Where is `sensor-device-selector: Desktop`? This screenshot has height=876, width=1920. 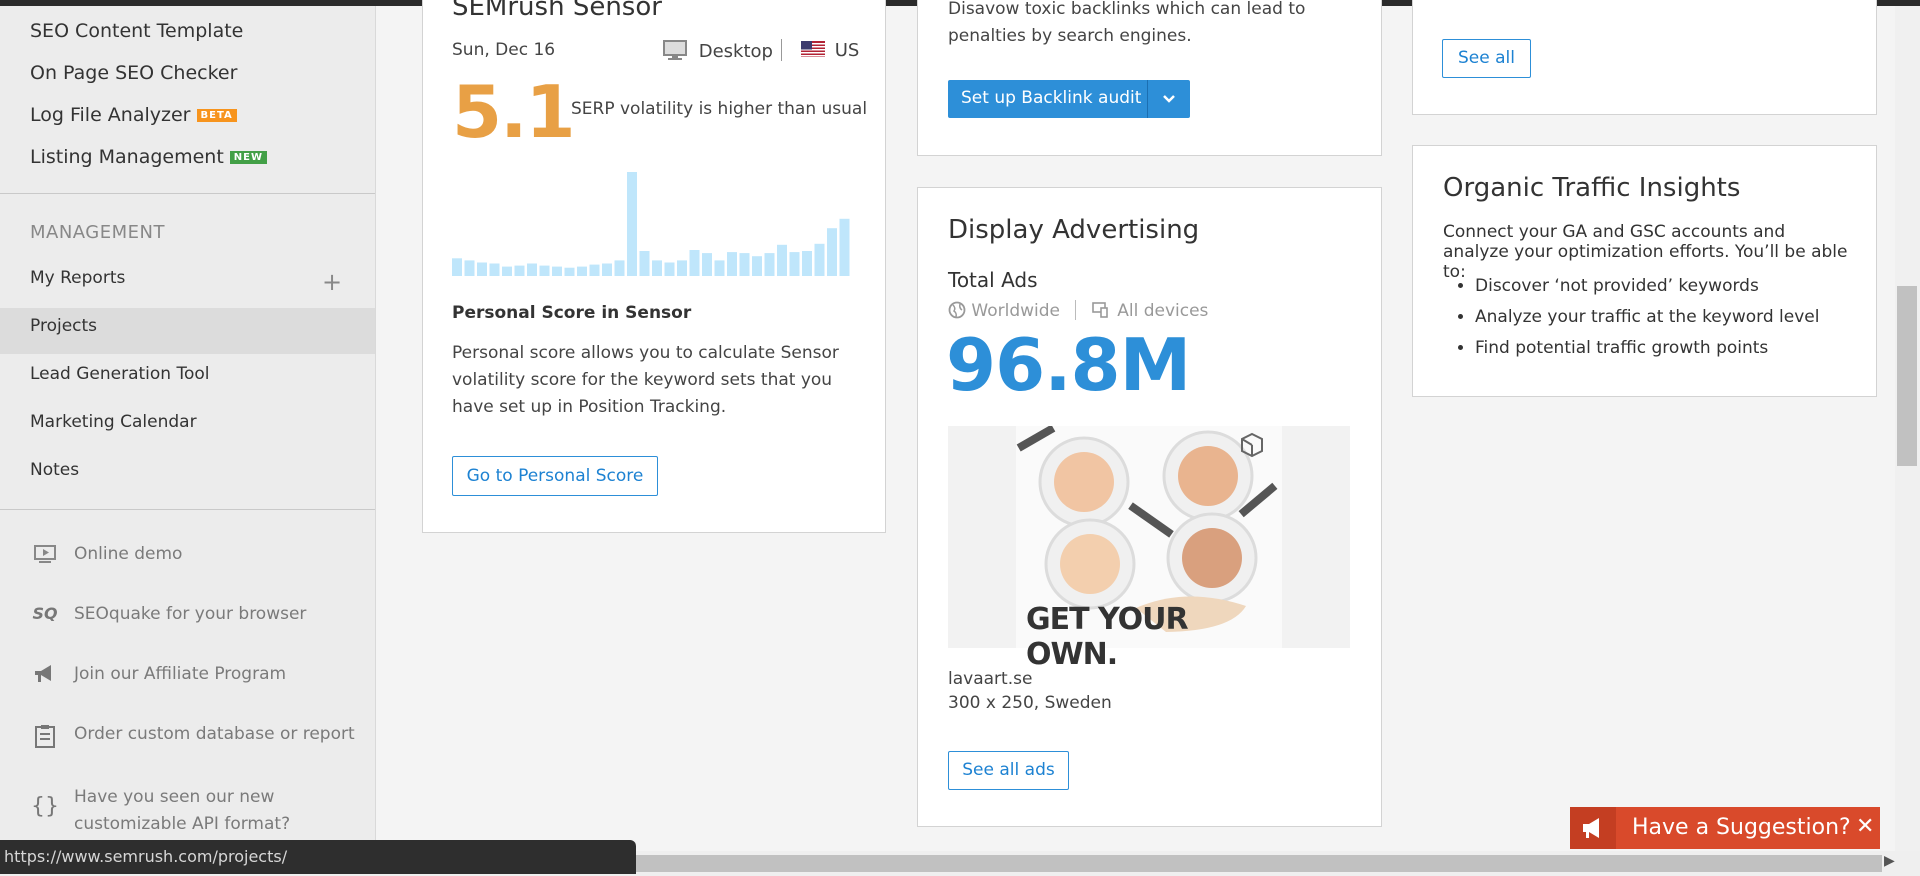
sensor-device-selector: Desktop is located at coordinates (718, 51).